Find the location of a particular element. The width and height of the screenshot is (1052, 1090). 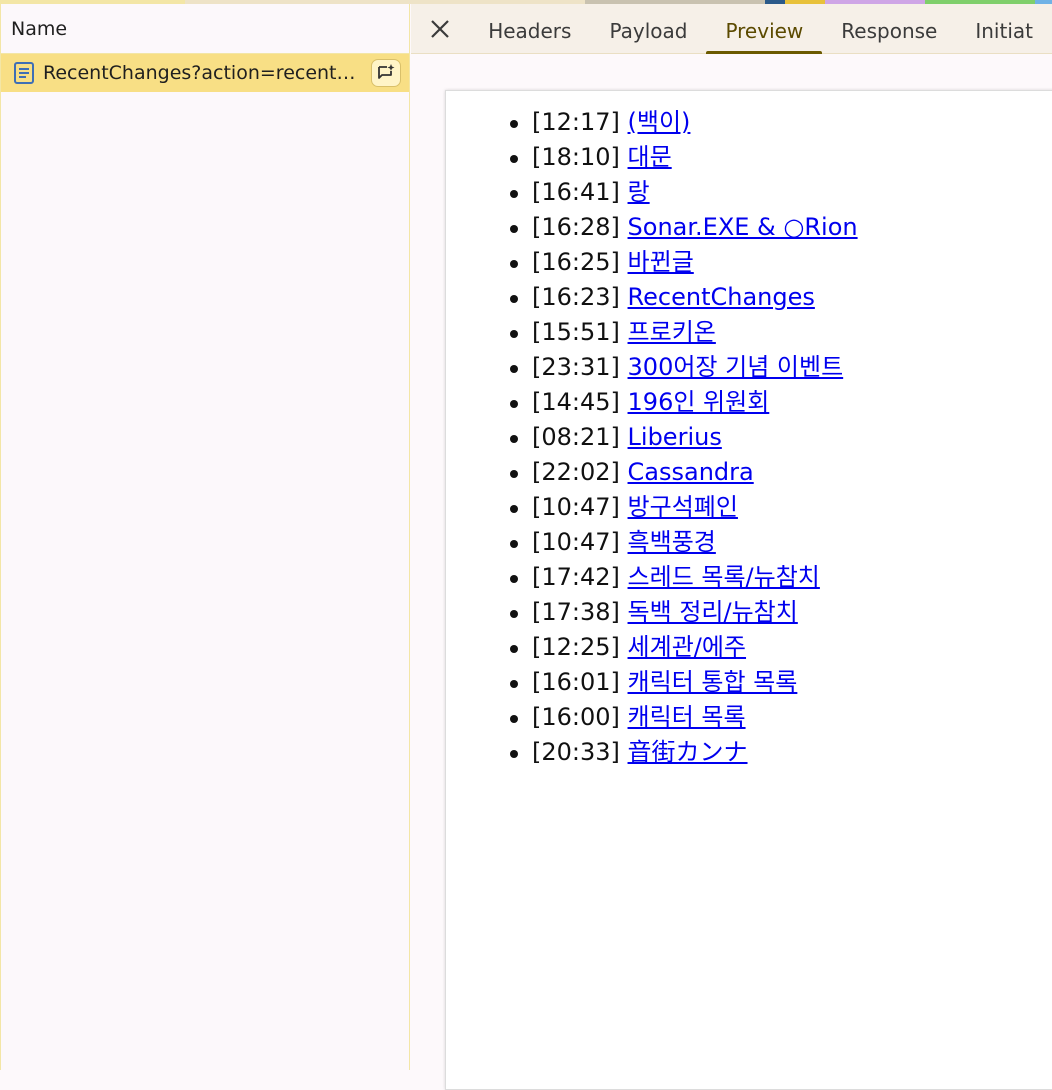

close-detail-button is located at coordinates (440, 29).